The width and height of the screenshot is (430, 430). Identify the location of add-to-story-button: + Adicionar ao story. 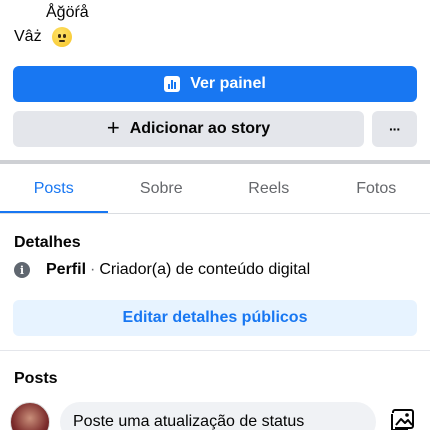
(188, 129).